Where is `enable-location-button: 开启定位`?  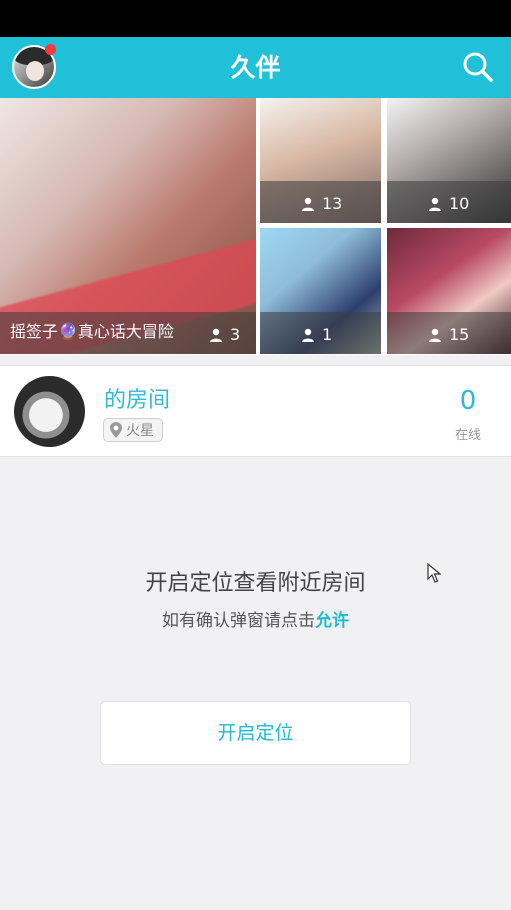 enable-location-button: 开启定位 is located at coordinates (255, 733).